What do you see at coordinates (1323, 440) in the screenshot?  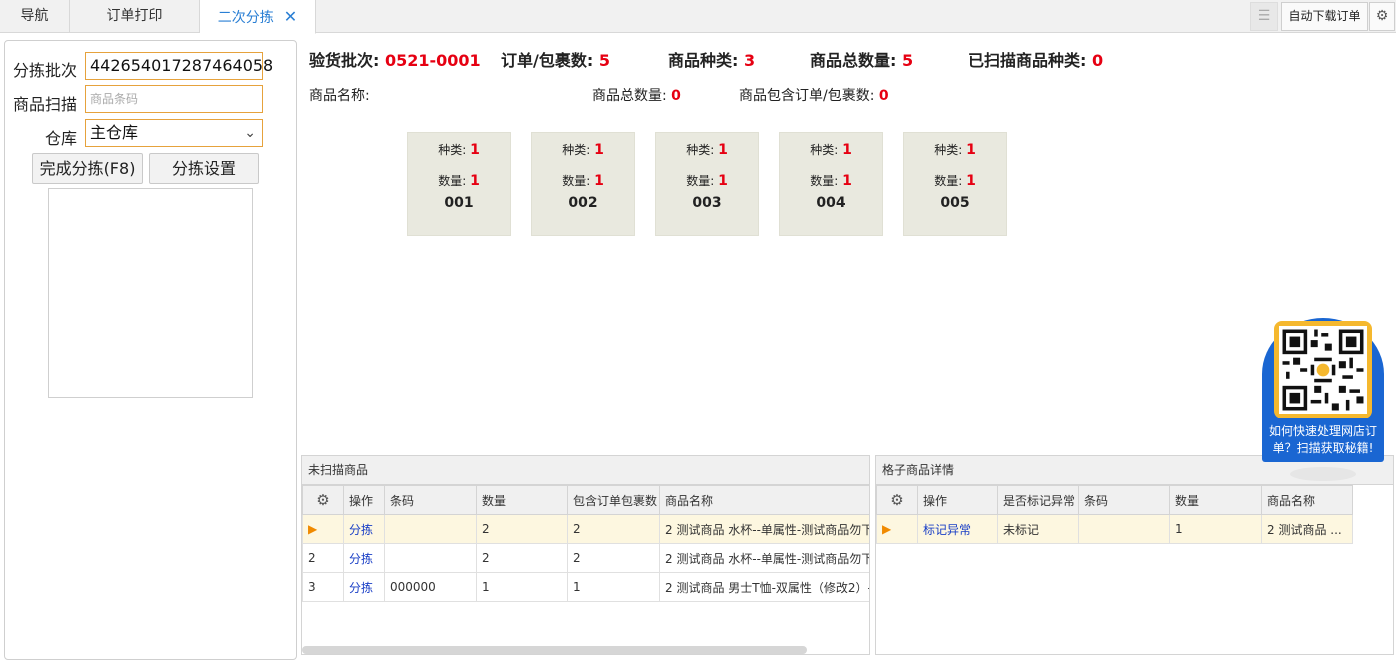 I see `promo-caption: 如何快速处理网店订单？扫描获取秘籍!` at bounding box center [1323, 440].